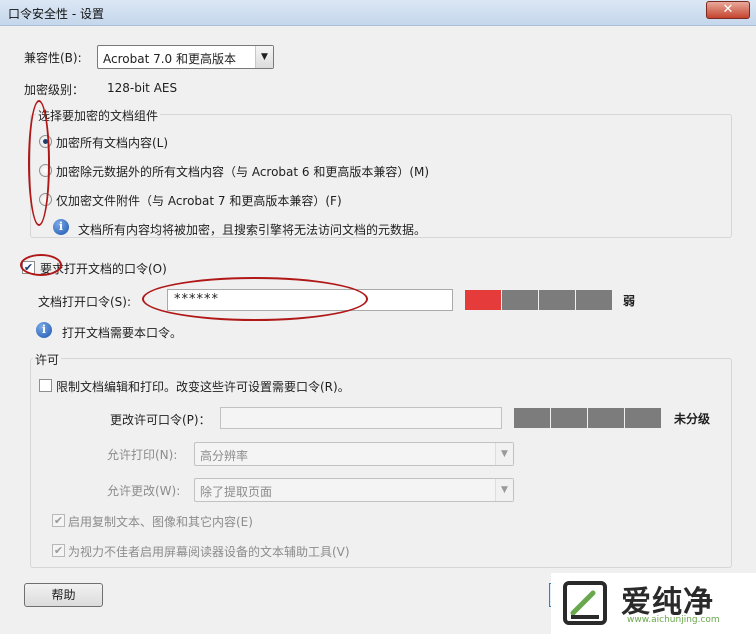 The width and height of the screenshot is (756, 634). Describe the element at coordinates (142, 88) in the screenshot. I see `encryption-level-value: 128-bit AES` at that location.